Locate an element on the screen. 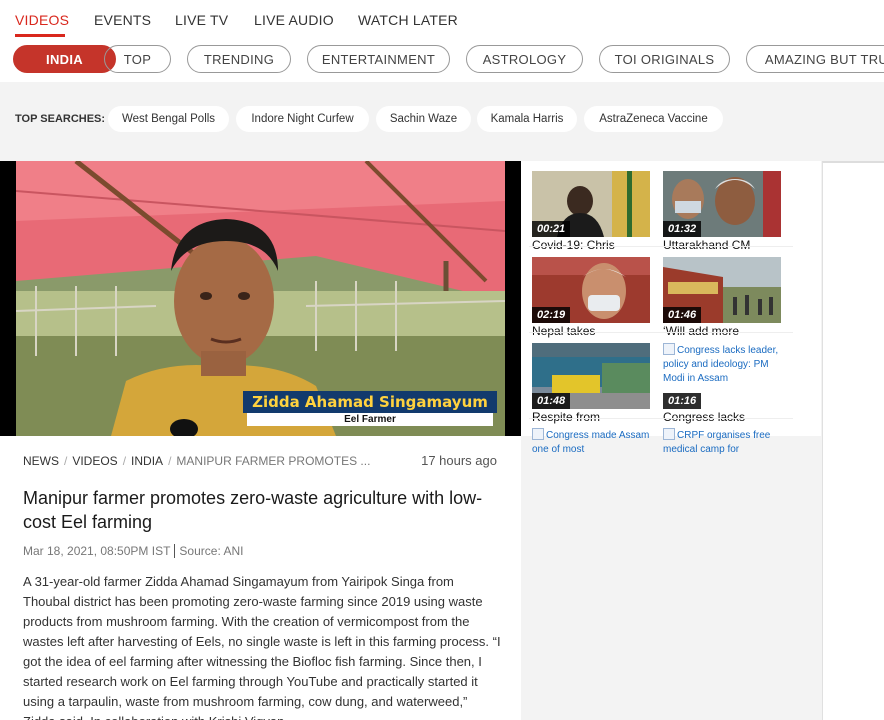  nav-live-tv: LIVE TV is located at coordinates (201, 20).